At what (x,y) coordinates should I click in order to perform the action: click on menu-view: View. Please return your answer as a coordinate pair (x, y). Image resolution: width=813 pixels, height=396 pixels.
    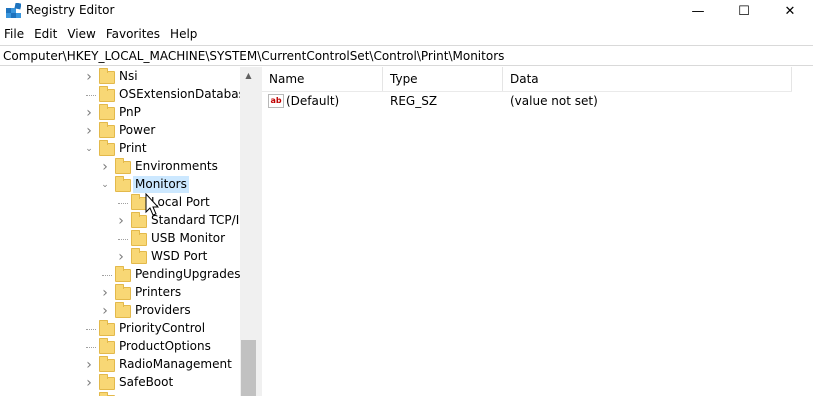
    Looking at the image, I should click on (82, 35).